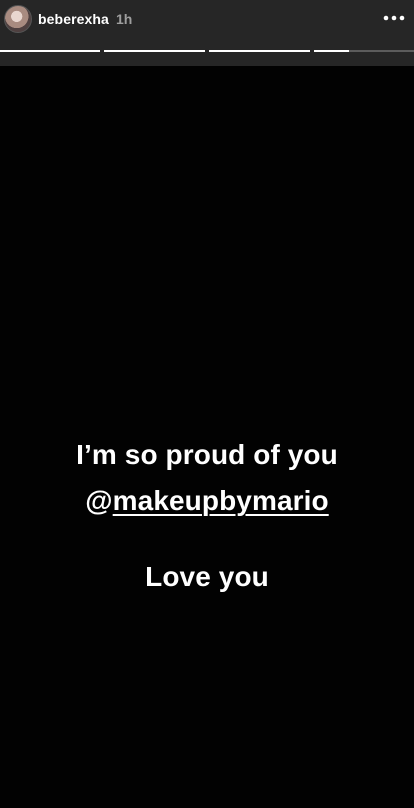  I want to click on more-options-button, so click(394, 18).